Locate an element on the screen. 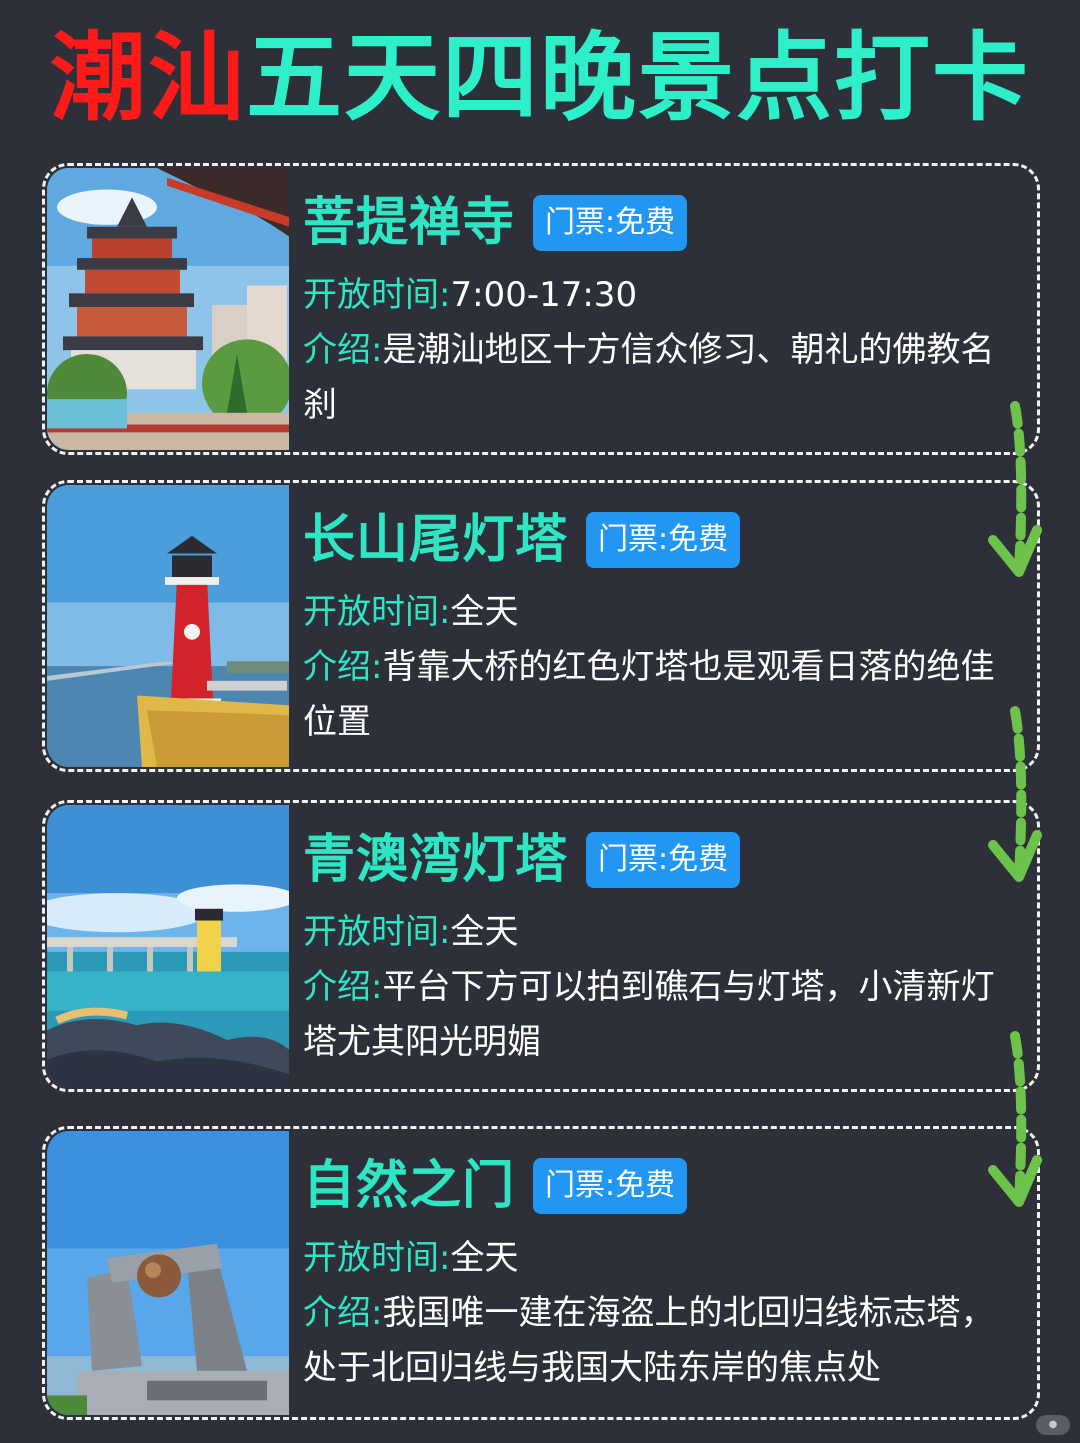 Image resolution: width=1080 pixels, height=1443 pixels. title-part-red: 潮汕 is located at coordinates (148, 78).